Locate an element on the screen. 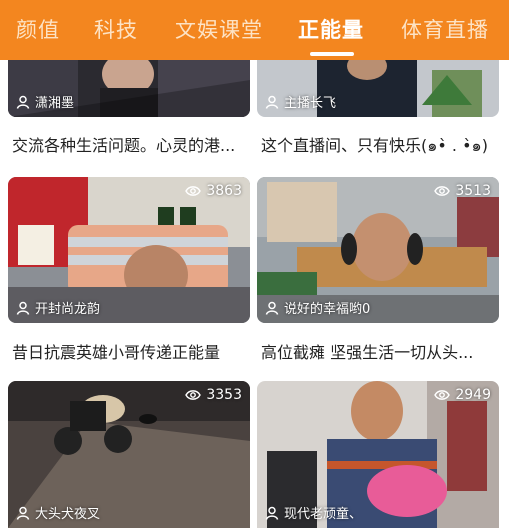  room-card: 3353 大头犬夜叉 is located at coordinates (129, 454).